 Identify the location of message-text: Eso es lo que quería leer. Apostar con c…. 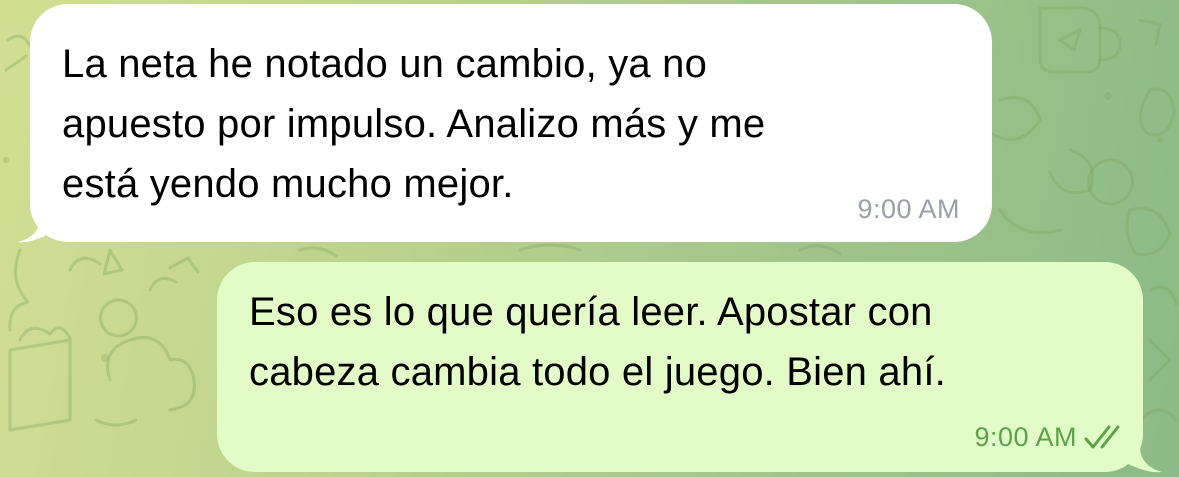
(597, 342).